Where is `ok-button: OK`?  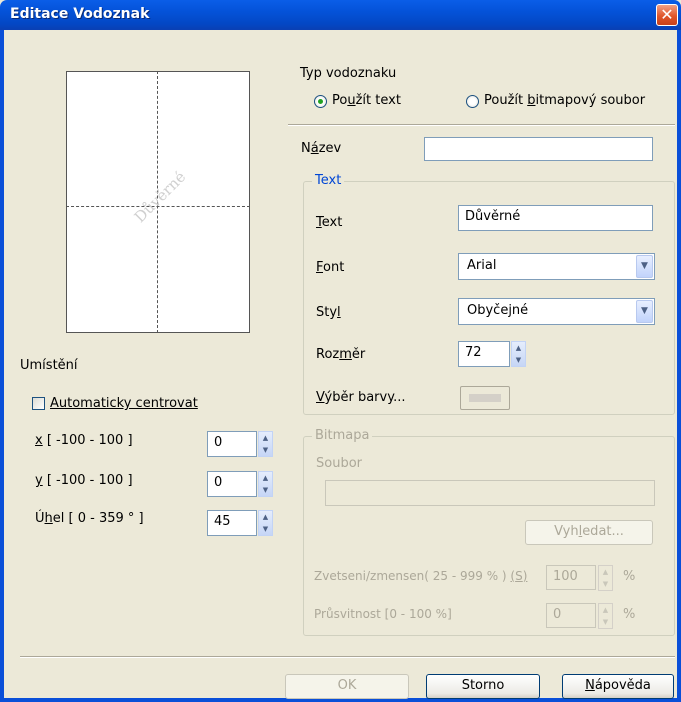 ok-button: OK is located at coordinates (347, 686).